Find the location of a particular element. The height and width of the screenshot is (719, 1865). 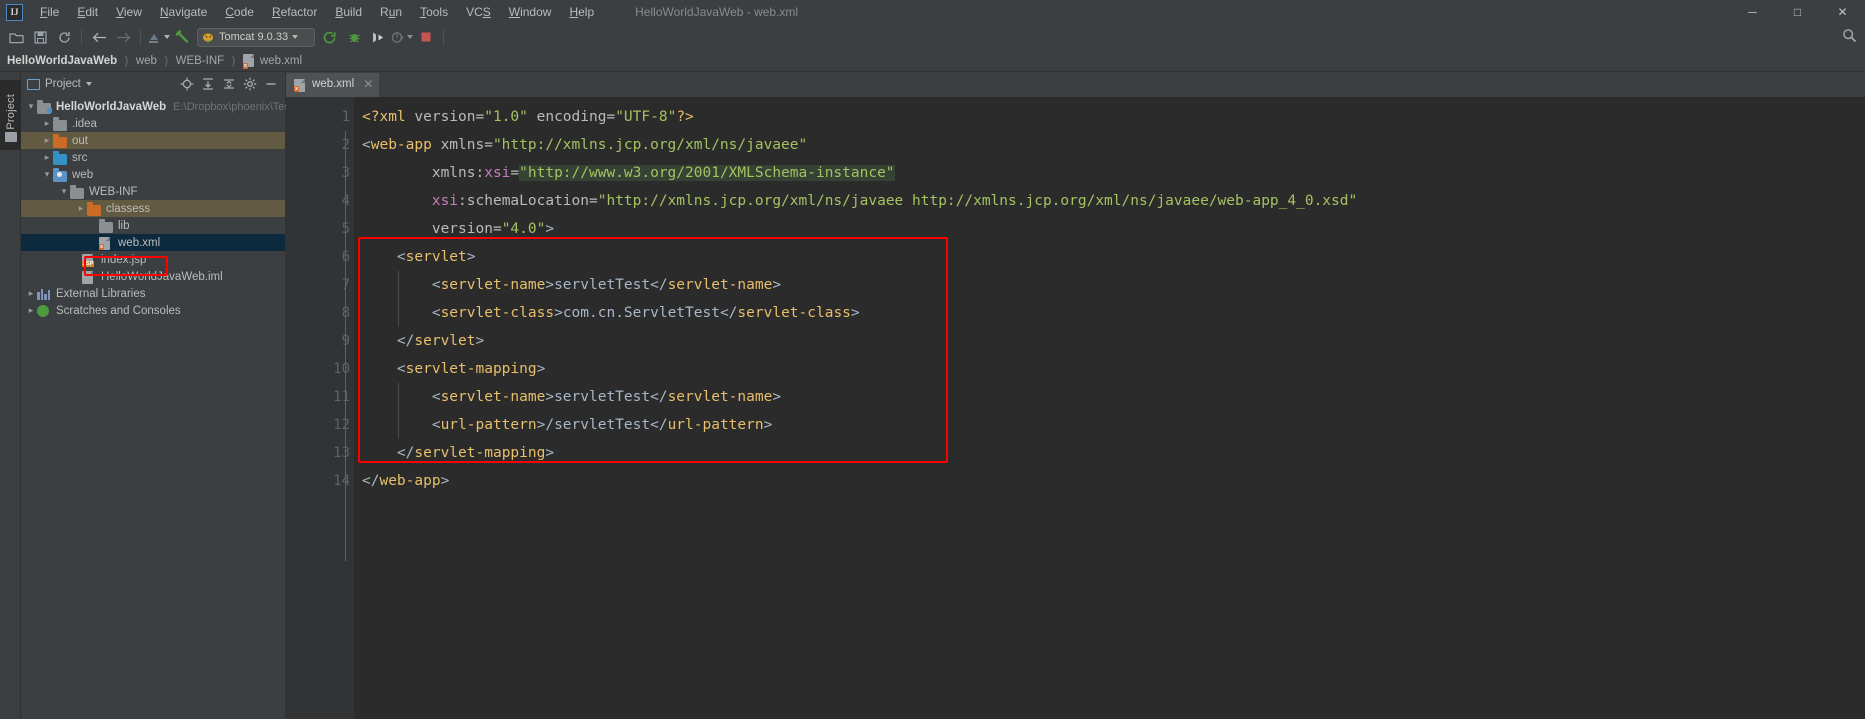

close-icon: ✕ is located at coordinates (368, 84).